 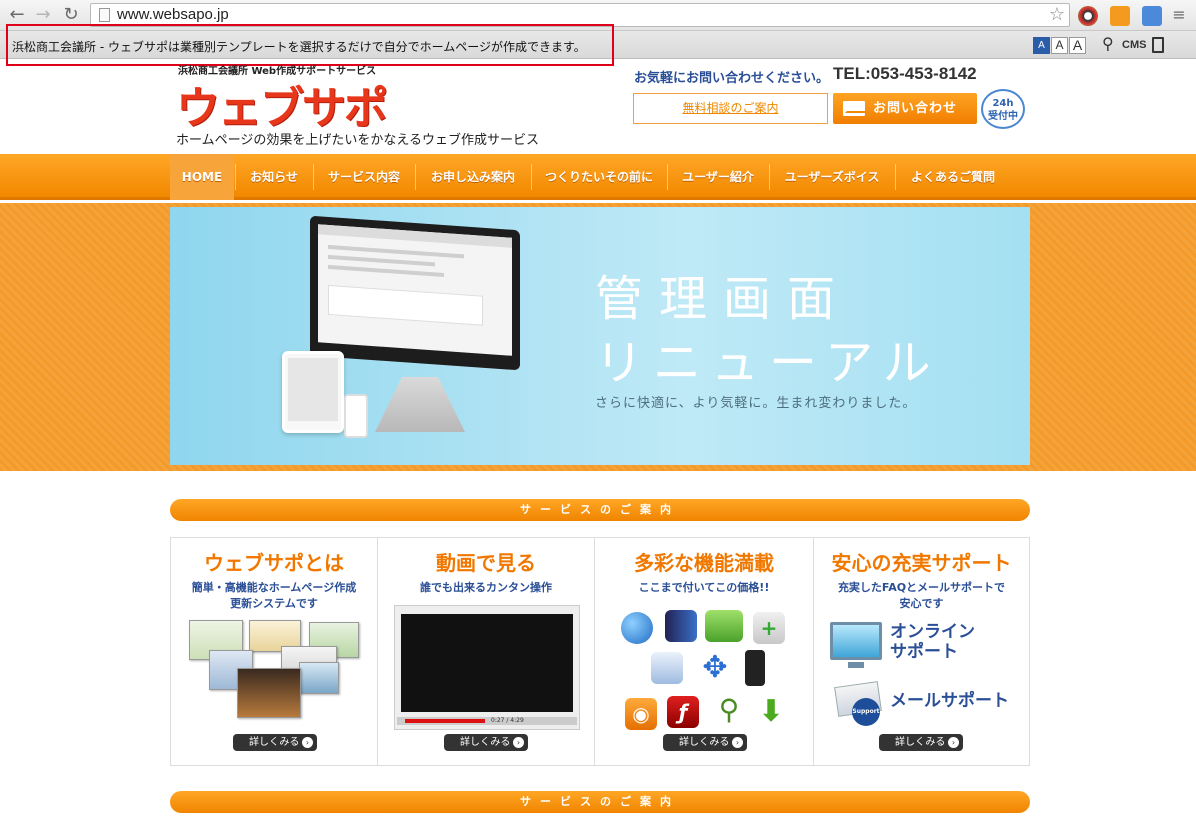 What do you see at coordinates (683, 712) in the screenshot?
I see `flash-icon: ƒ` at bounding box center [683, 712].